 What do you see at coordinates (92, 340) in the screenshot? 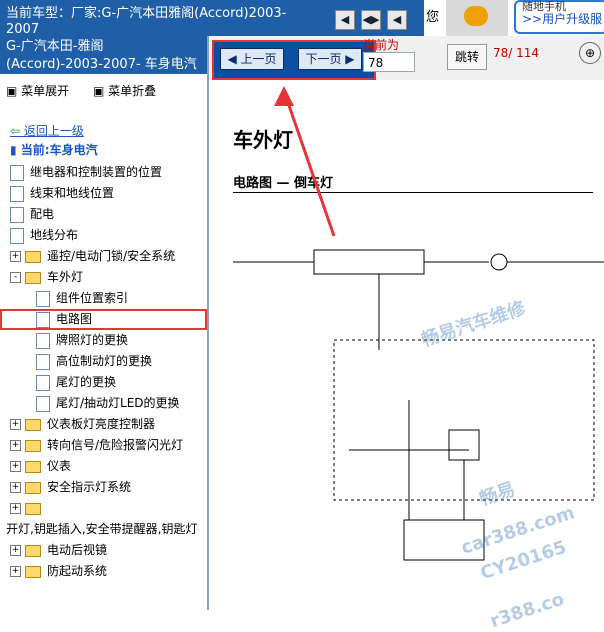
I see `tree-item-label: 牌照灯的更换` at bounding box center [92, 340].